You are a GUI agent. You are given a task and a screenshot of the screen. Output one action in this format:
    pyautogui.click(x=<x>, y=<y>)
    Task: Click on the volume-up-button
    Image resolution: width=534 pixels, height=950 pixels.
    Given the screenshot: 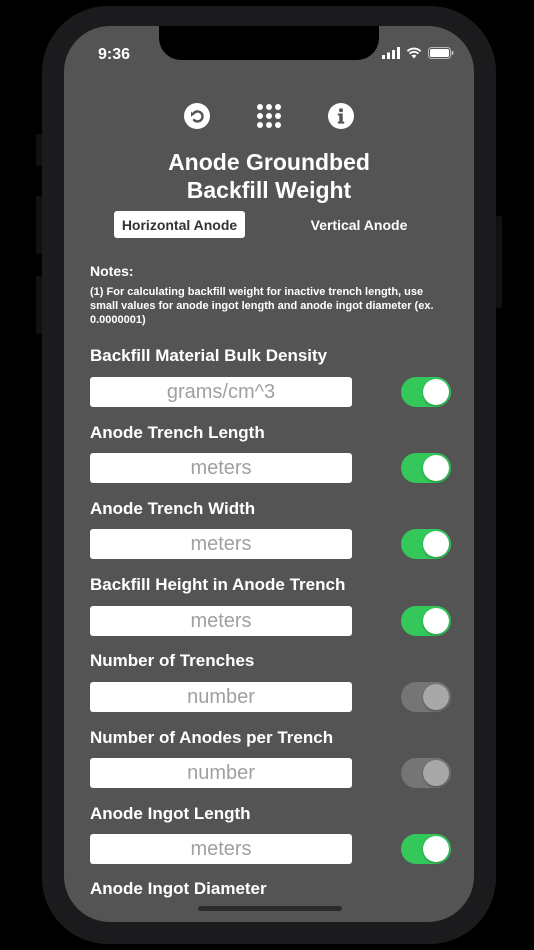 What is the action you would take?
    pyautogui.click(x=39, y=225)
    